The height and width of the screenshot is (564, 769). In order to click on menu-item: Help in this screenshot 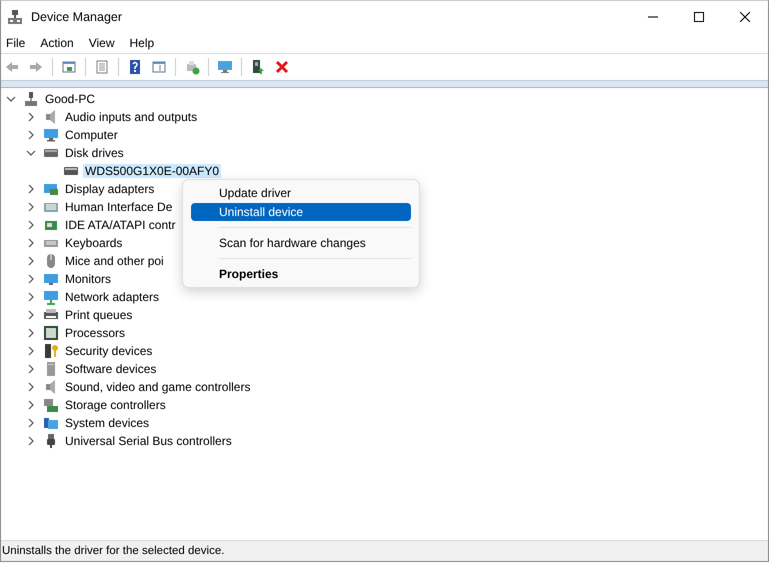, I will do `click(144, 43)`.